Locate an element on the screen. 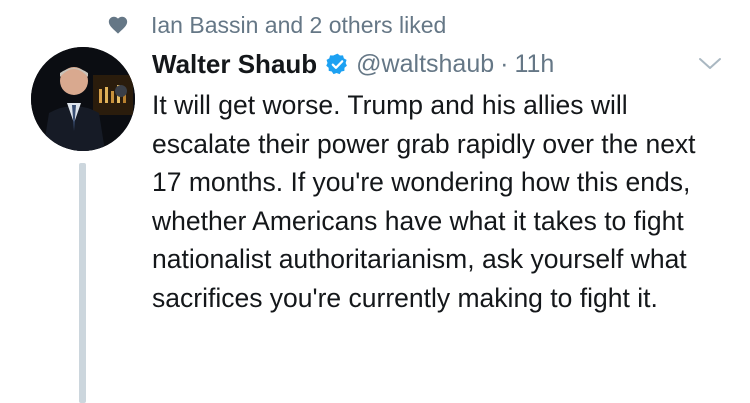 Image resolution: width=750 pixels, height=403 pixels. avatar-image is located at coordinates (83, 99).